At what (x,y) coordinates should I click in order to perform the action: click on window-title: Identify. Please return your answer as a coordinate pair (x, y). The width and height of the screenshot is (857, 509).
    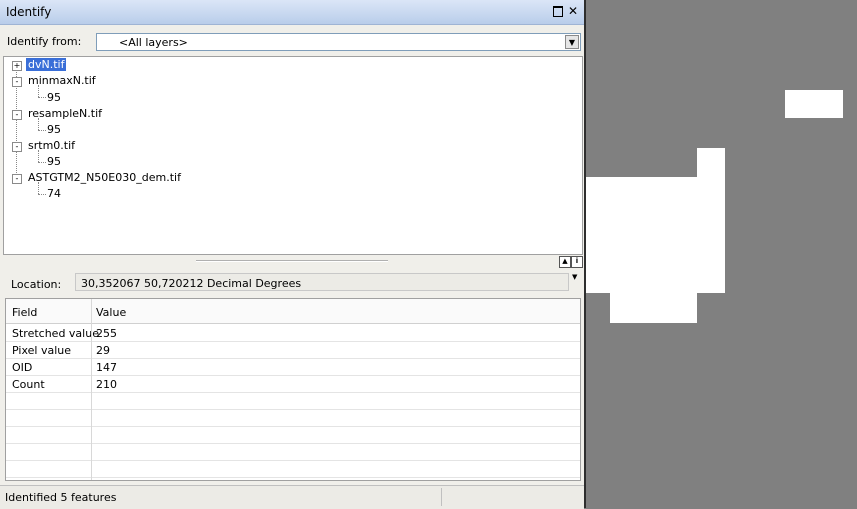
    Looking at the image, I should click on (29, 12).